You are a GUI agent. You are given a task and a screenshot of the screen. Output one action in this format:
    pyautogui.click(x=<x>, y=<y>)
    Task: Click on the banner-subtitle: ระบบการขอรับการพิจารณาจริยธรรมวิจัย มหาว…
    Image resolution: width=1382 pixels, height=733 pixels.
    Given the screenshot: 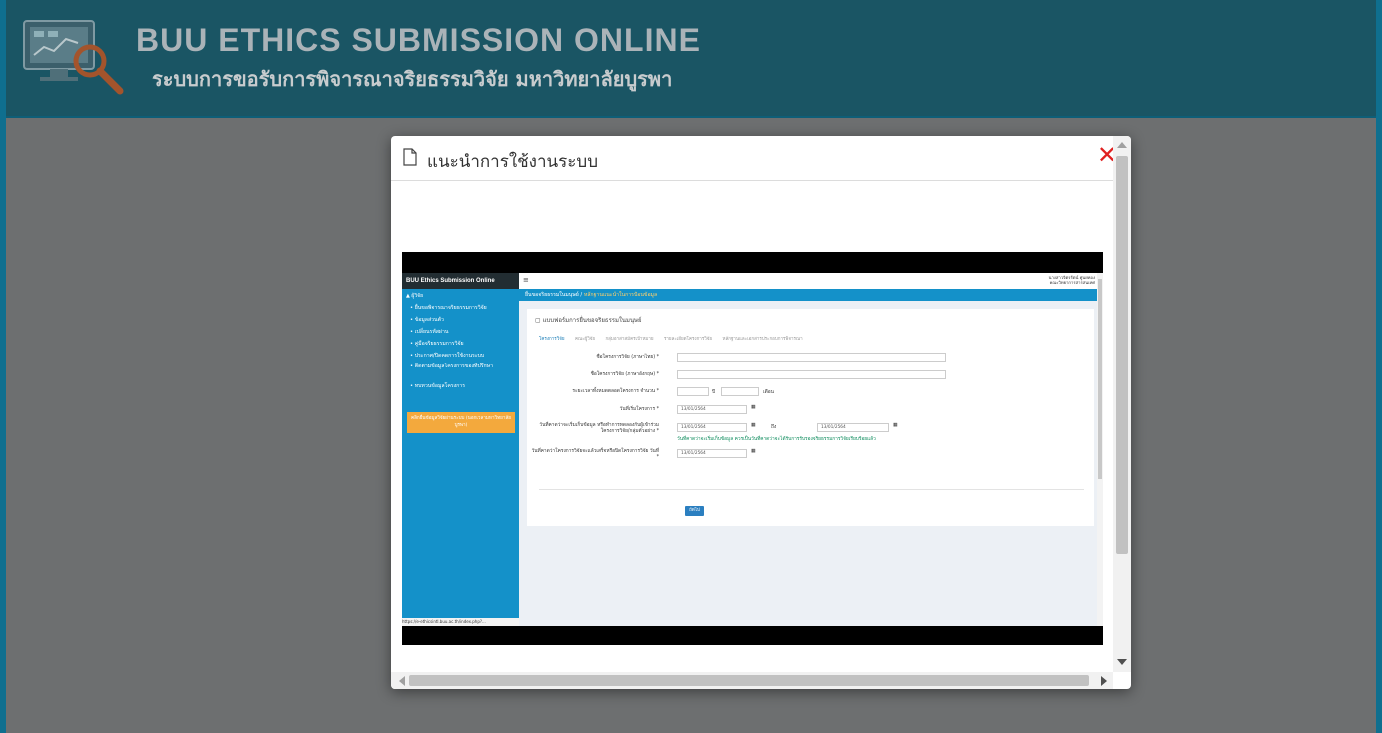 What is the action you would take?
    pyautogui.click(x=412, y=79)
    